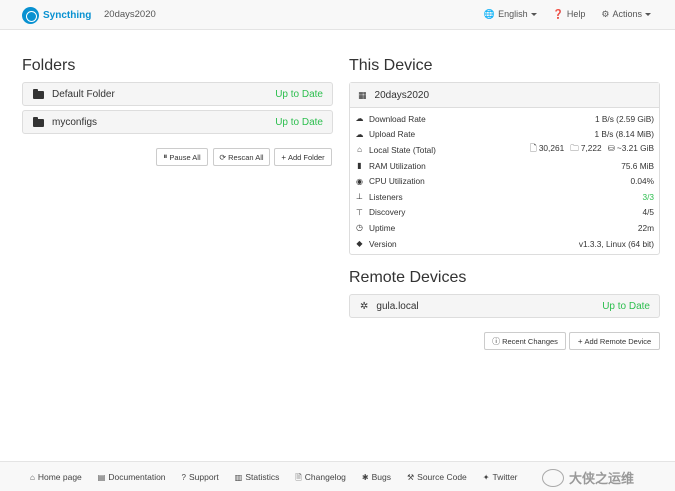 This screenshot has height=491, width=675. I want to click on recent-changes-button: ⓘ Recent Changes, so click(525, 341).